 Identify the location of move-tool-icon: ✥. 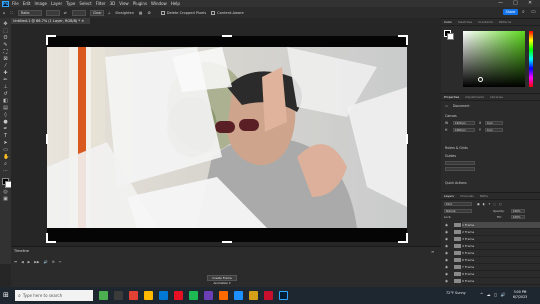
(5, 24).